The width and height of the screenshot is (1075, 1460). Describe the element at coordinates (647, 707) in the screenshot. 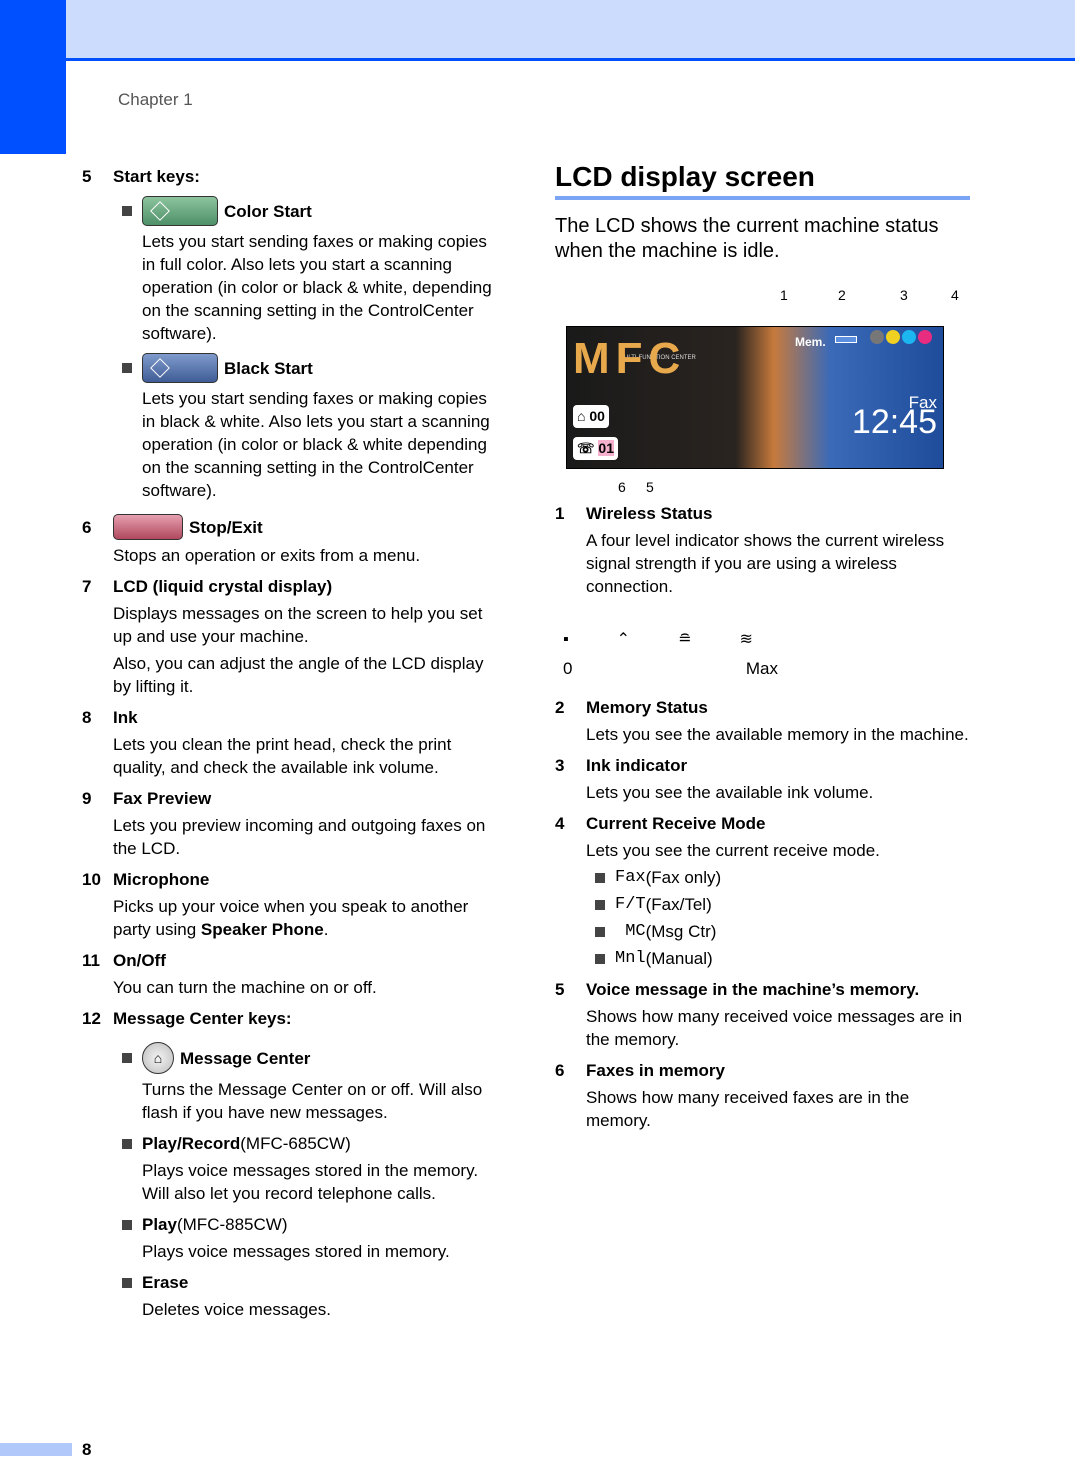

I see `item-title: Memory Status` at that location.